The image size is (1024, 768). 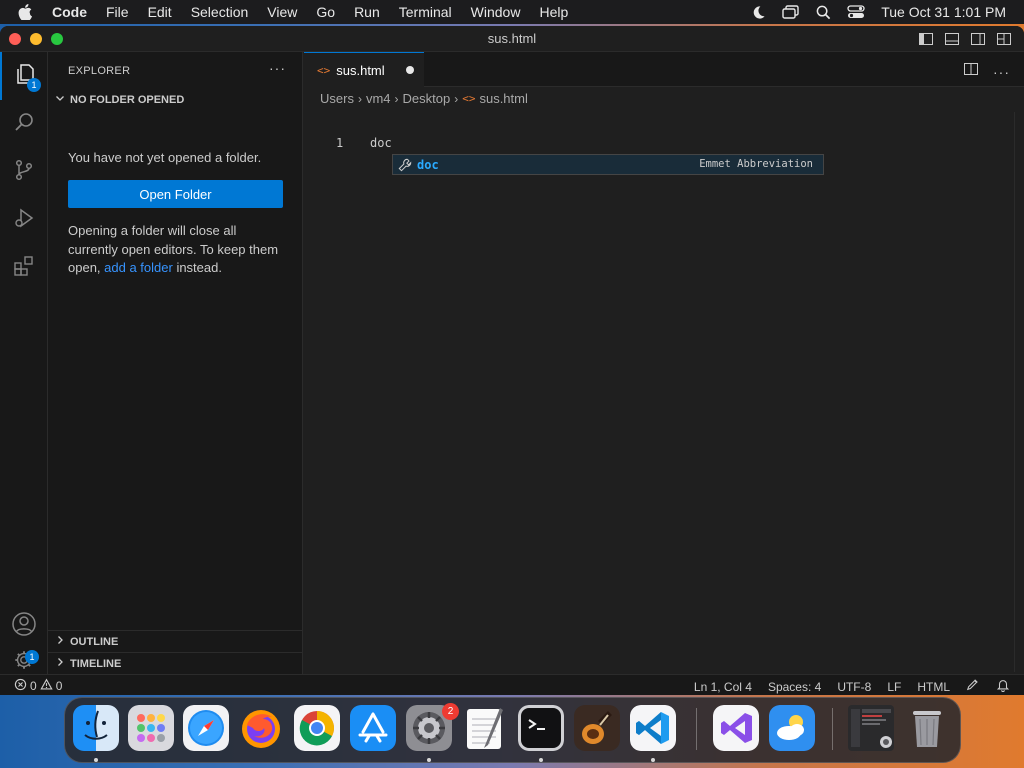 I want to click on layout-controls, so click(x=965, y=39).